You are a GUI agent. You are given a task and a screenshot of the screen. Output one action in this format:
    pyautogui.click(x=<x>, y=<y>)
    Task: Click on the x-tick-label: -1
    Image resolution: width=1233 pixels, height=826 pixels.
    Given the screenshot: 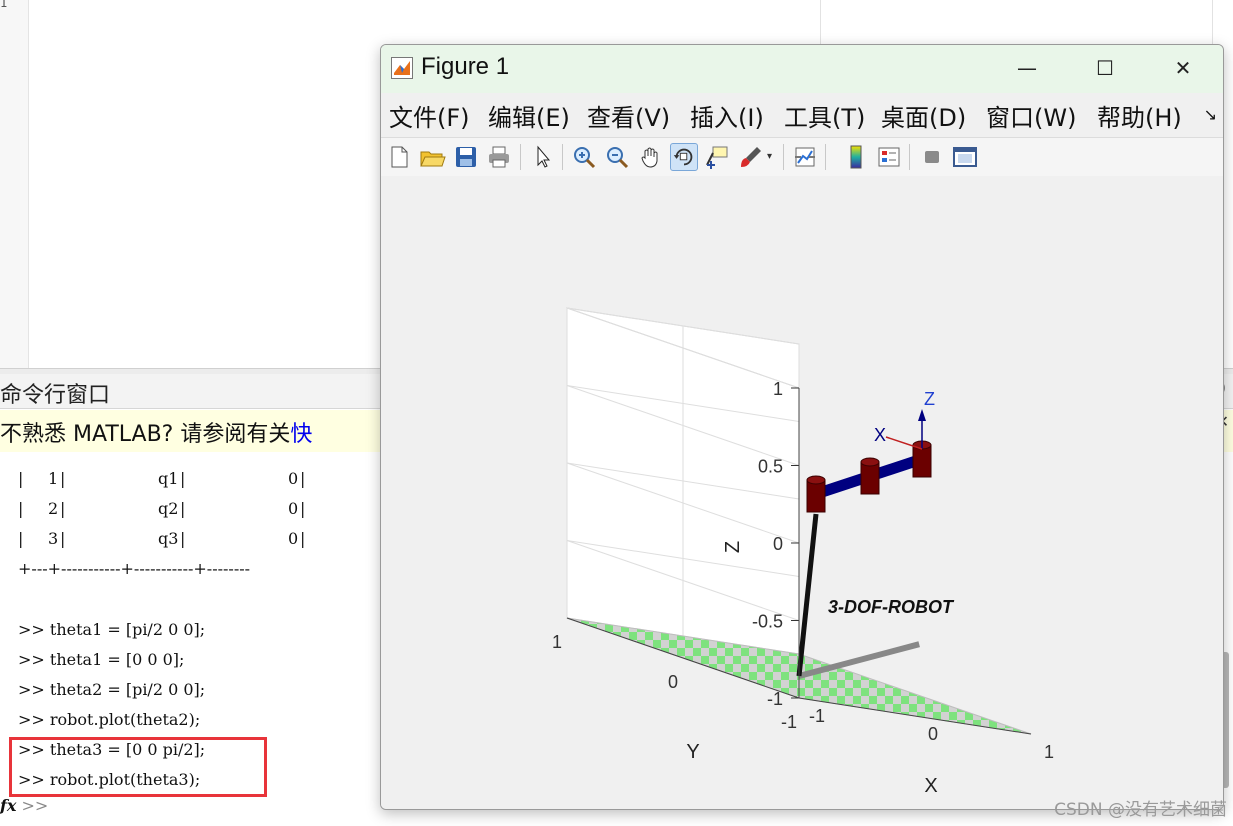 What is the action you would take?
    pyautogui.click(x=817, y=716)
    